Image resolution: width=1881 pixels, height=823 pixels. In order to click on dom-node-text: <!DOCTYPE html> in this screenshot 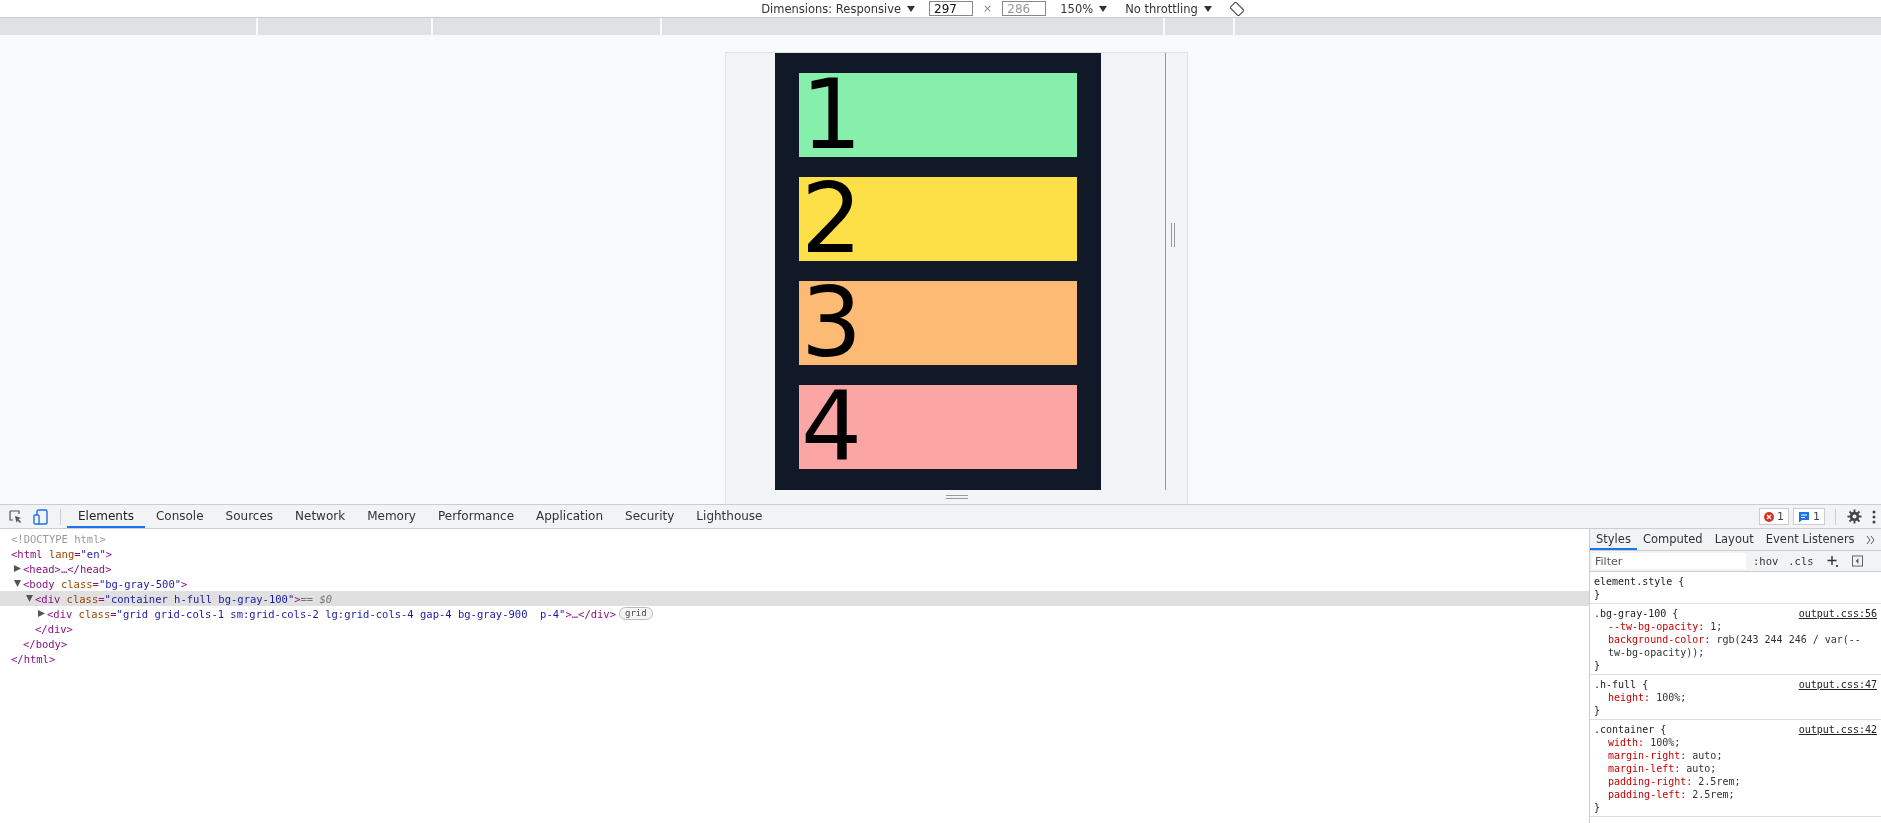, I will do `click(58, 538)`.